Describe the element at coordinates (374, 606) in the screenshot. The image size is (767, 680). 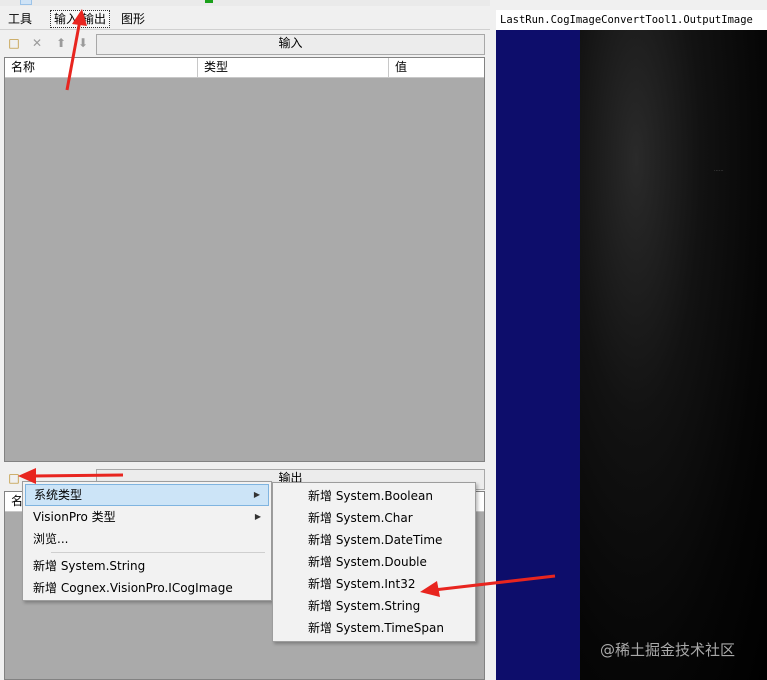
I see `submenu-item-add-string: 新增 System.String` at that location.